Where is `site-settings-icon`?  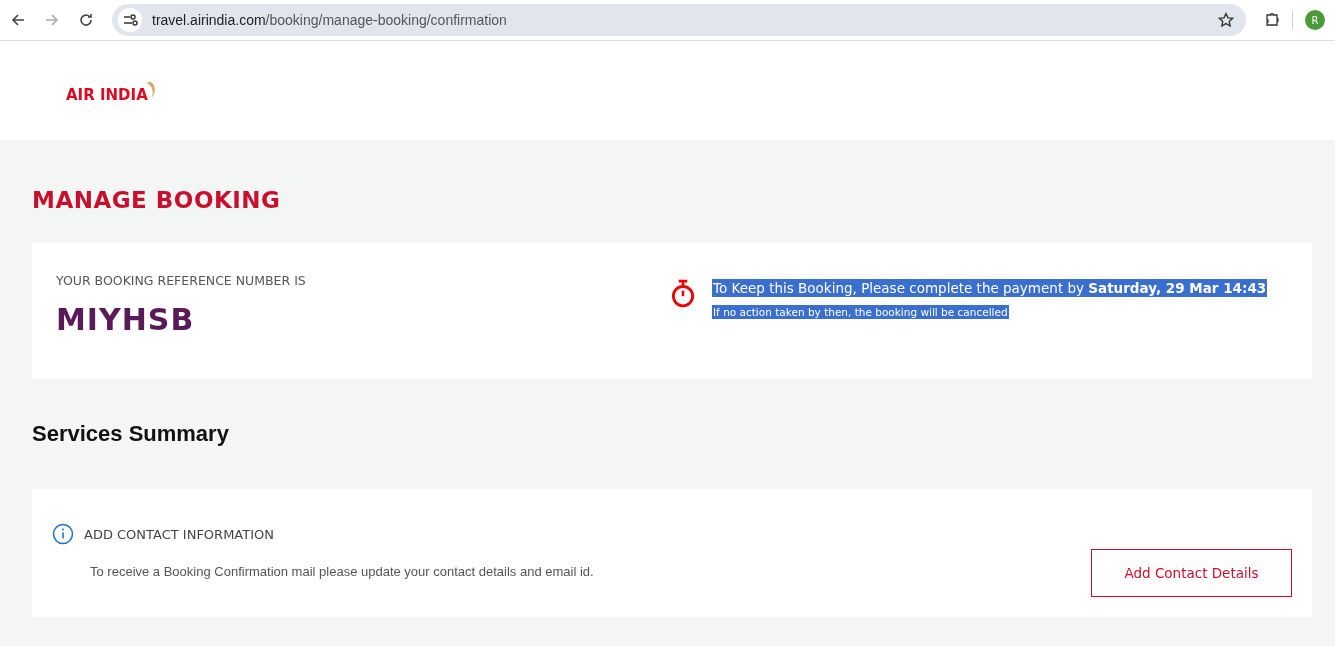
site-settings-icon is located at coordinates (130, 20).